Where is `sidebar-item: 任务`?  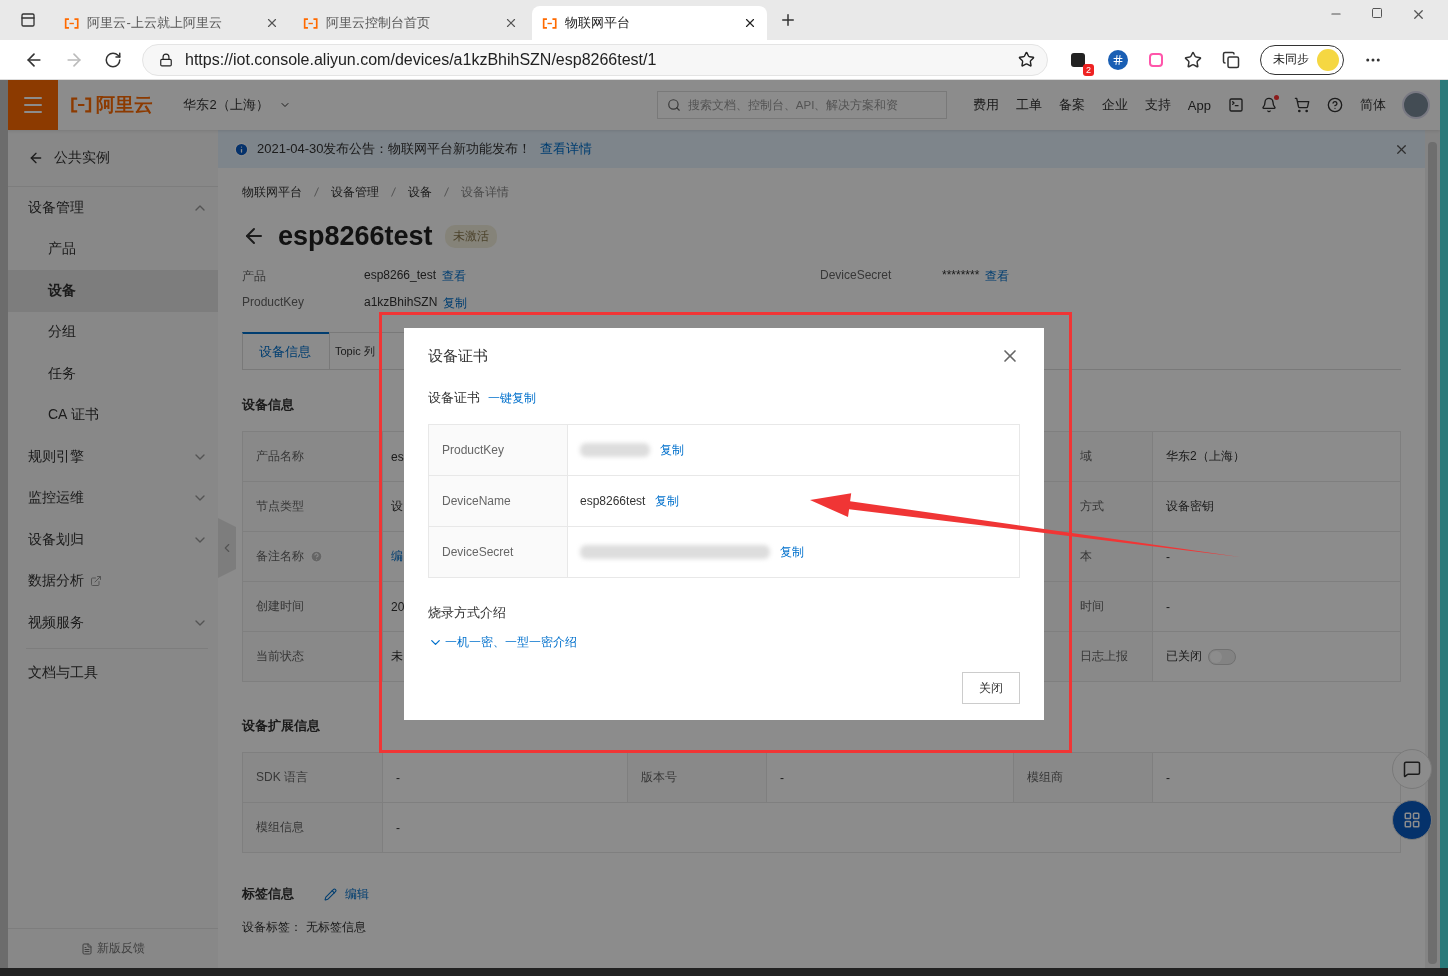 sidebar-item: 任务 is located at coordinates (113, 374).